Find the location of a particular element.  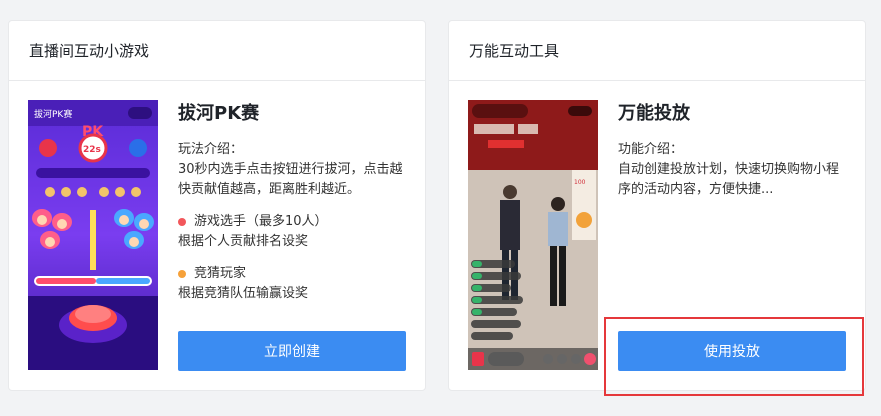

bullet-guessers-title: 竞猜玩家 is located at coordinates (220, 273).